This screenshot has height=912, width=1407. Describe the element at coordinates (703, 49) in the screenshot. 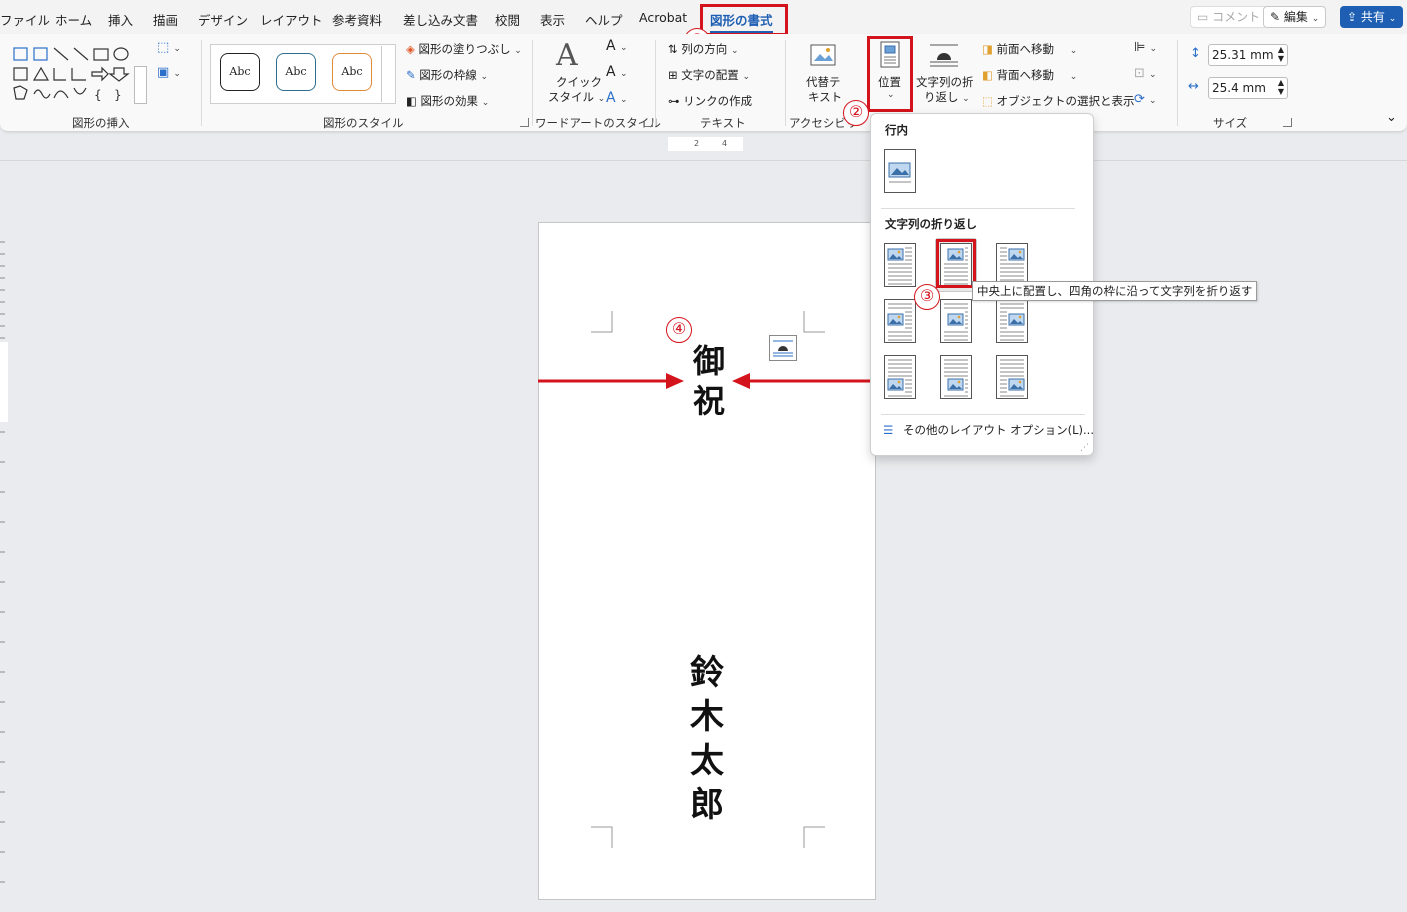

I see `text-direction-button: ⇅ 列の方向 ⌄` at that location.